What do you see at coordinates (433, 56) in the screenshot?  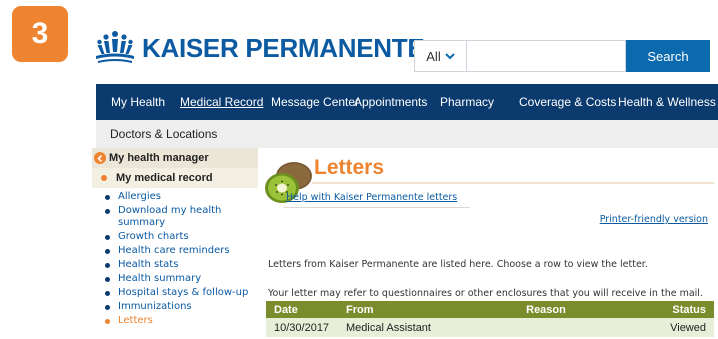 I see `search-scope-label: All` at bounding box center [433, 56].